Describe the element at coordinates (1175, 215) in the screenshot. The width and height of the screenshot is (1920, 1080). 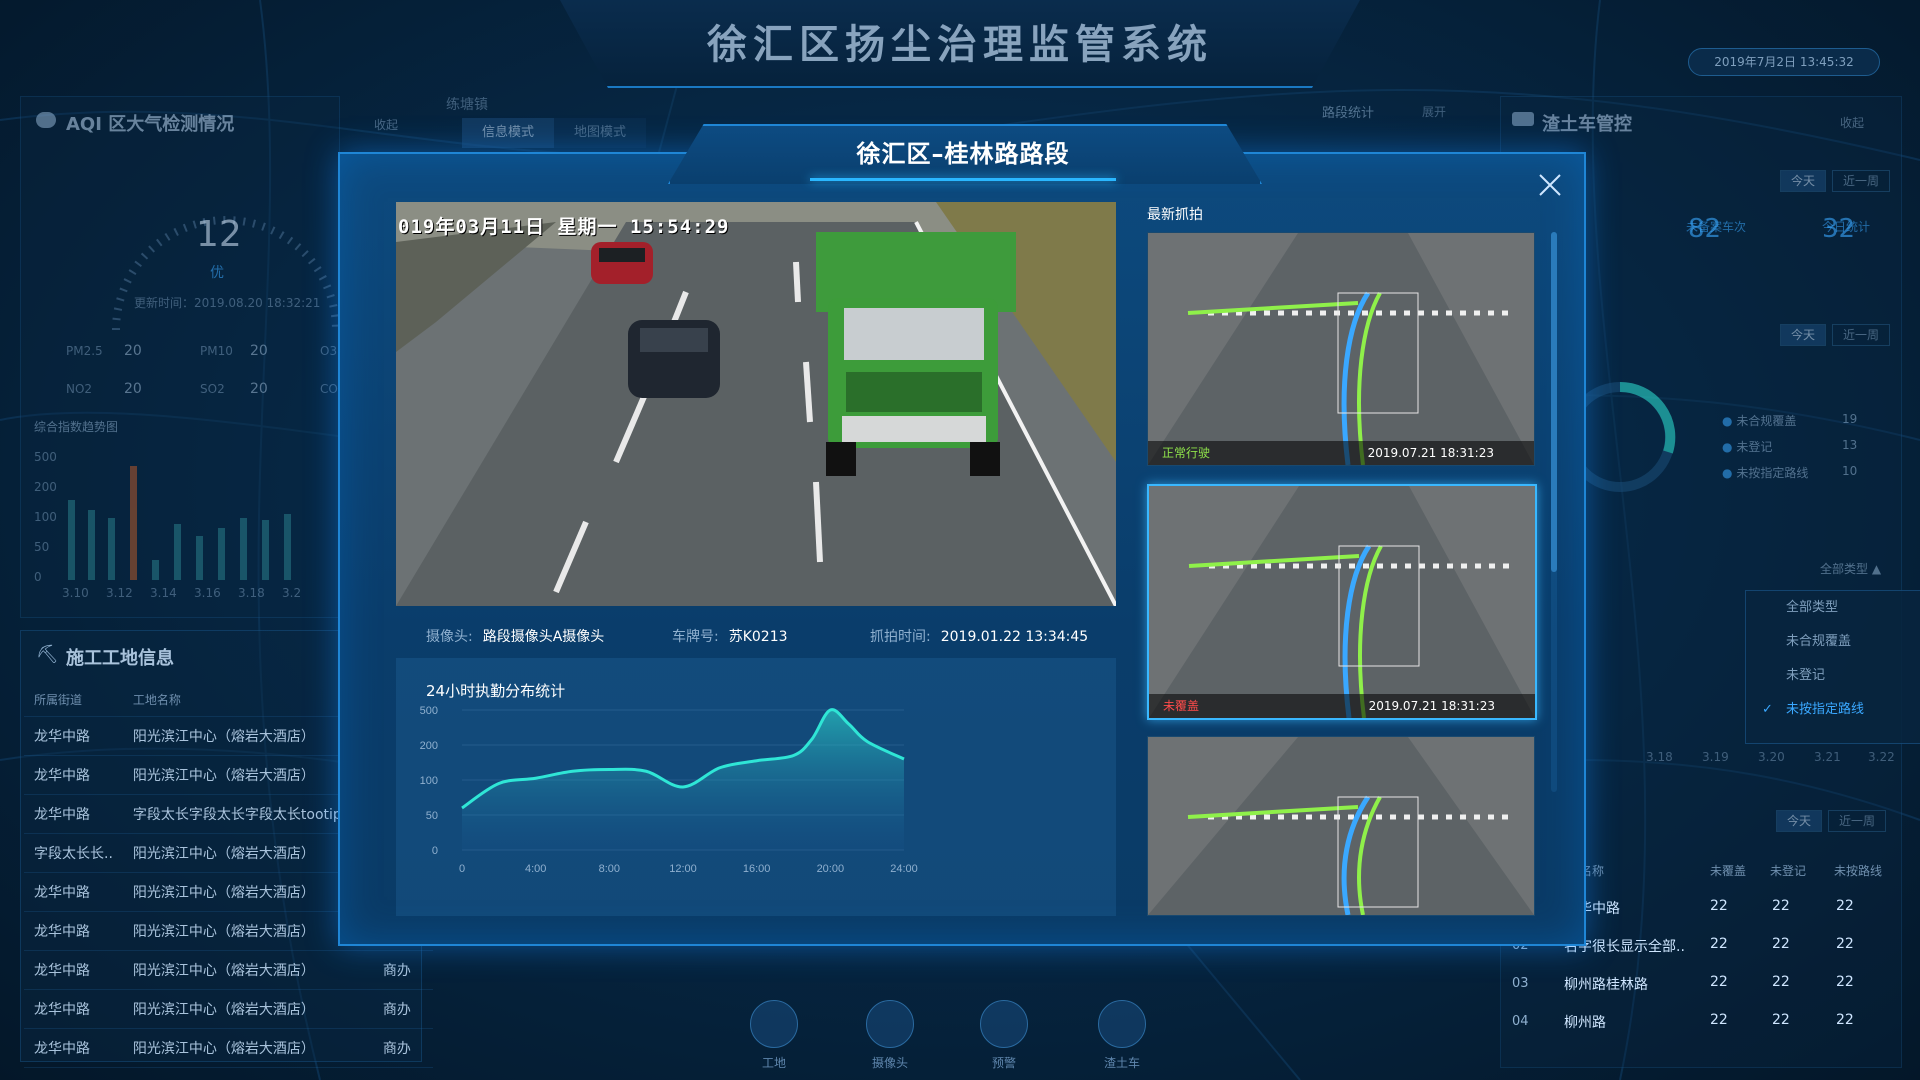
I see `latest-snapshots-title: 最新抓拍` at that location.